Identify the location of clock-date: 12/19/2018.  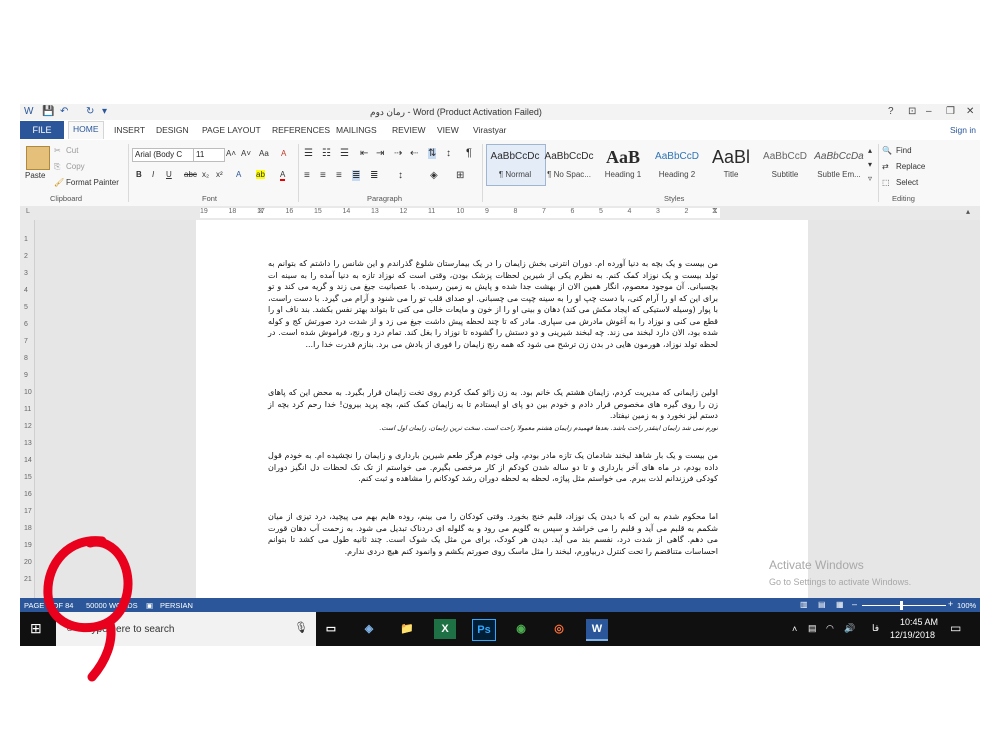
(912, 635).